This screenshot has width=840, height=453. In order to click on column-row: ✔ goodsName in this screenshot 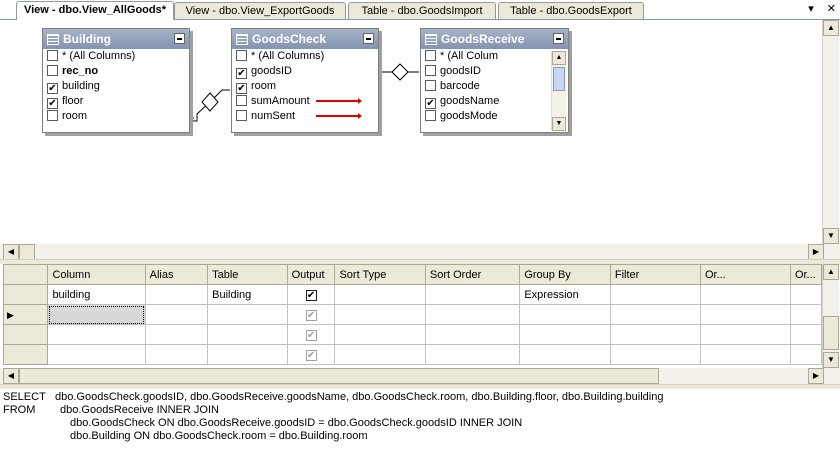, I will do `click(494, 101)`.